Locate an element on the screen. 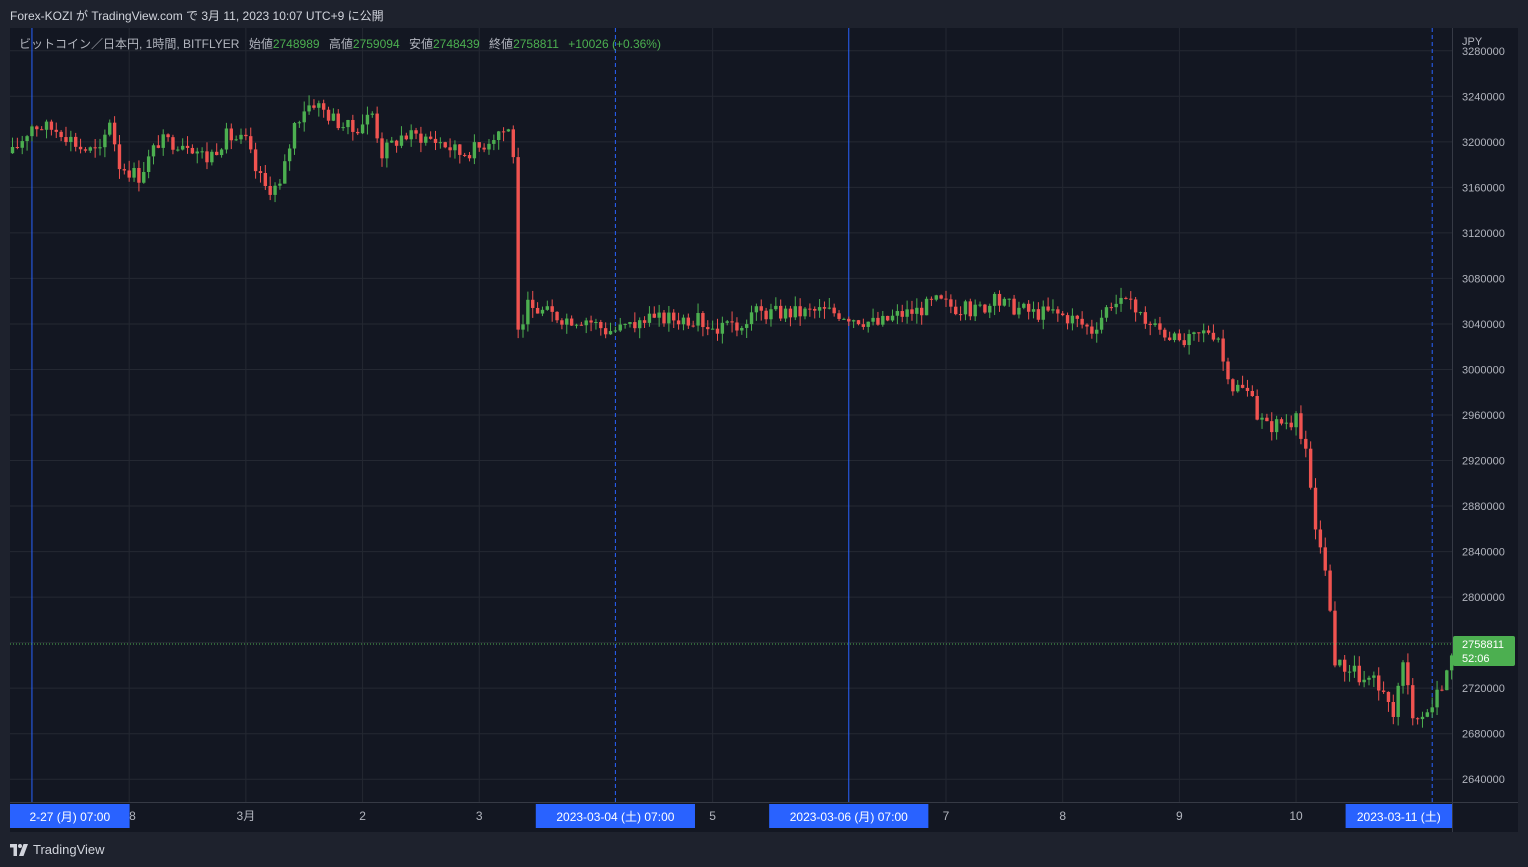 The image size is (1528, 867). time-tick-label: 10 is located at coordinates (1296, 816).